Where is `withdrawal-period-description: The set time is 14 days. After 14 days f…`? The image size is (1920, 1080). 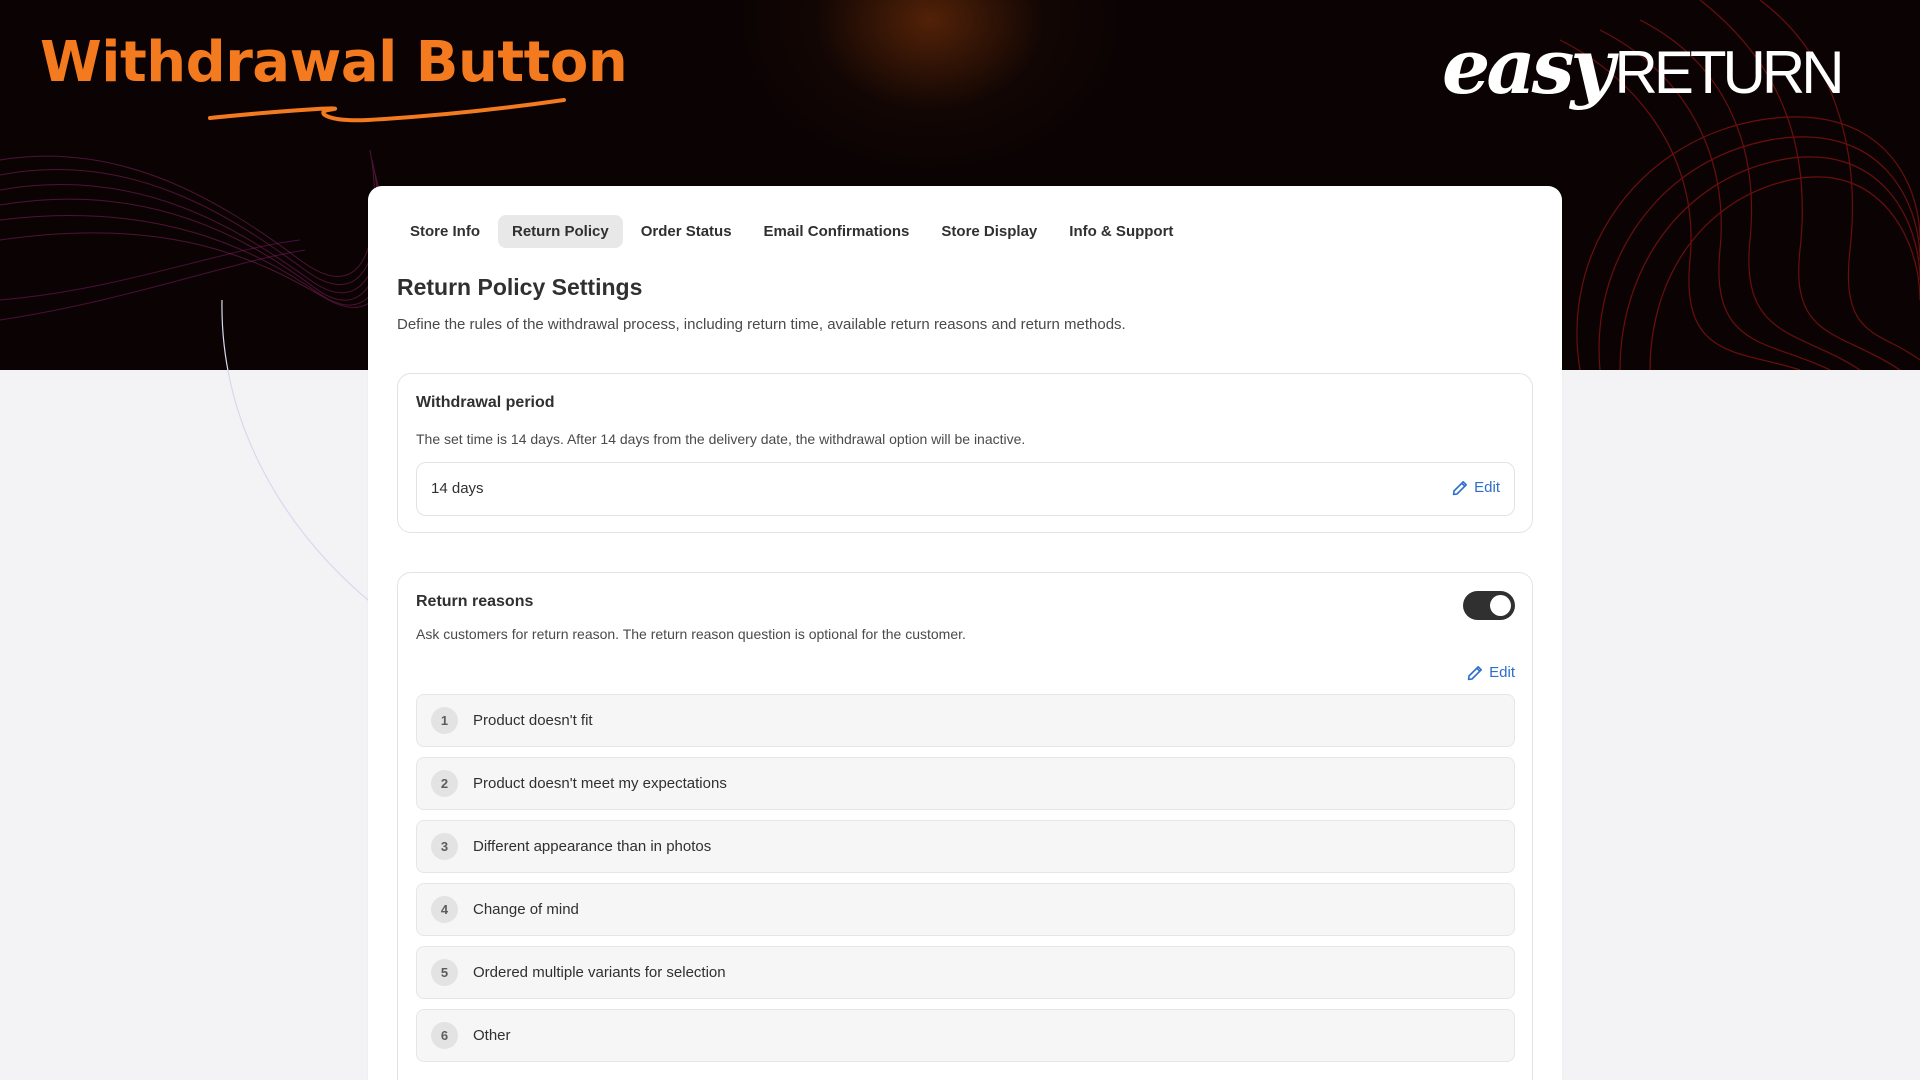 withdrawal-period-description: The set time is 14 days. After 14 days f… is located at coordinates (721, 439).